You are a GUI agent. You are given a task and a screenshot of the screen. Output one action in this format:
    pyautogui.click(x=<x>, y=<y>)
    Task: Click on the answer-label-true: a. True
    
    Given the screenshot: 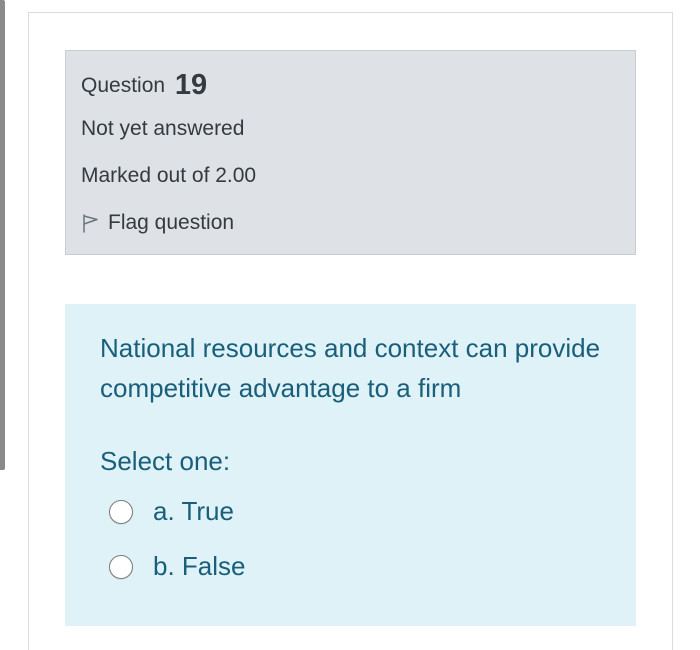 What is the action you would take?
    pyautogui.click(x=193, y=511)
    